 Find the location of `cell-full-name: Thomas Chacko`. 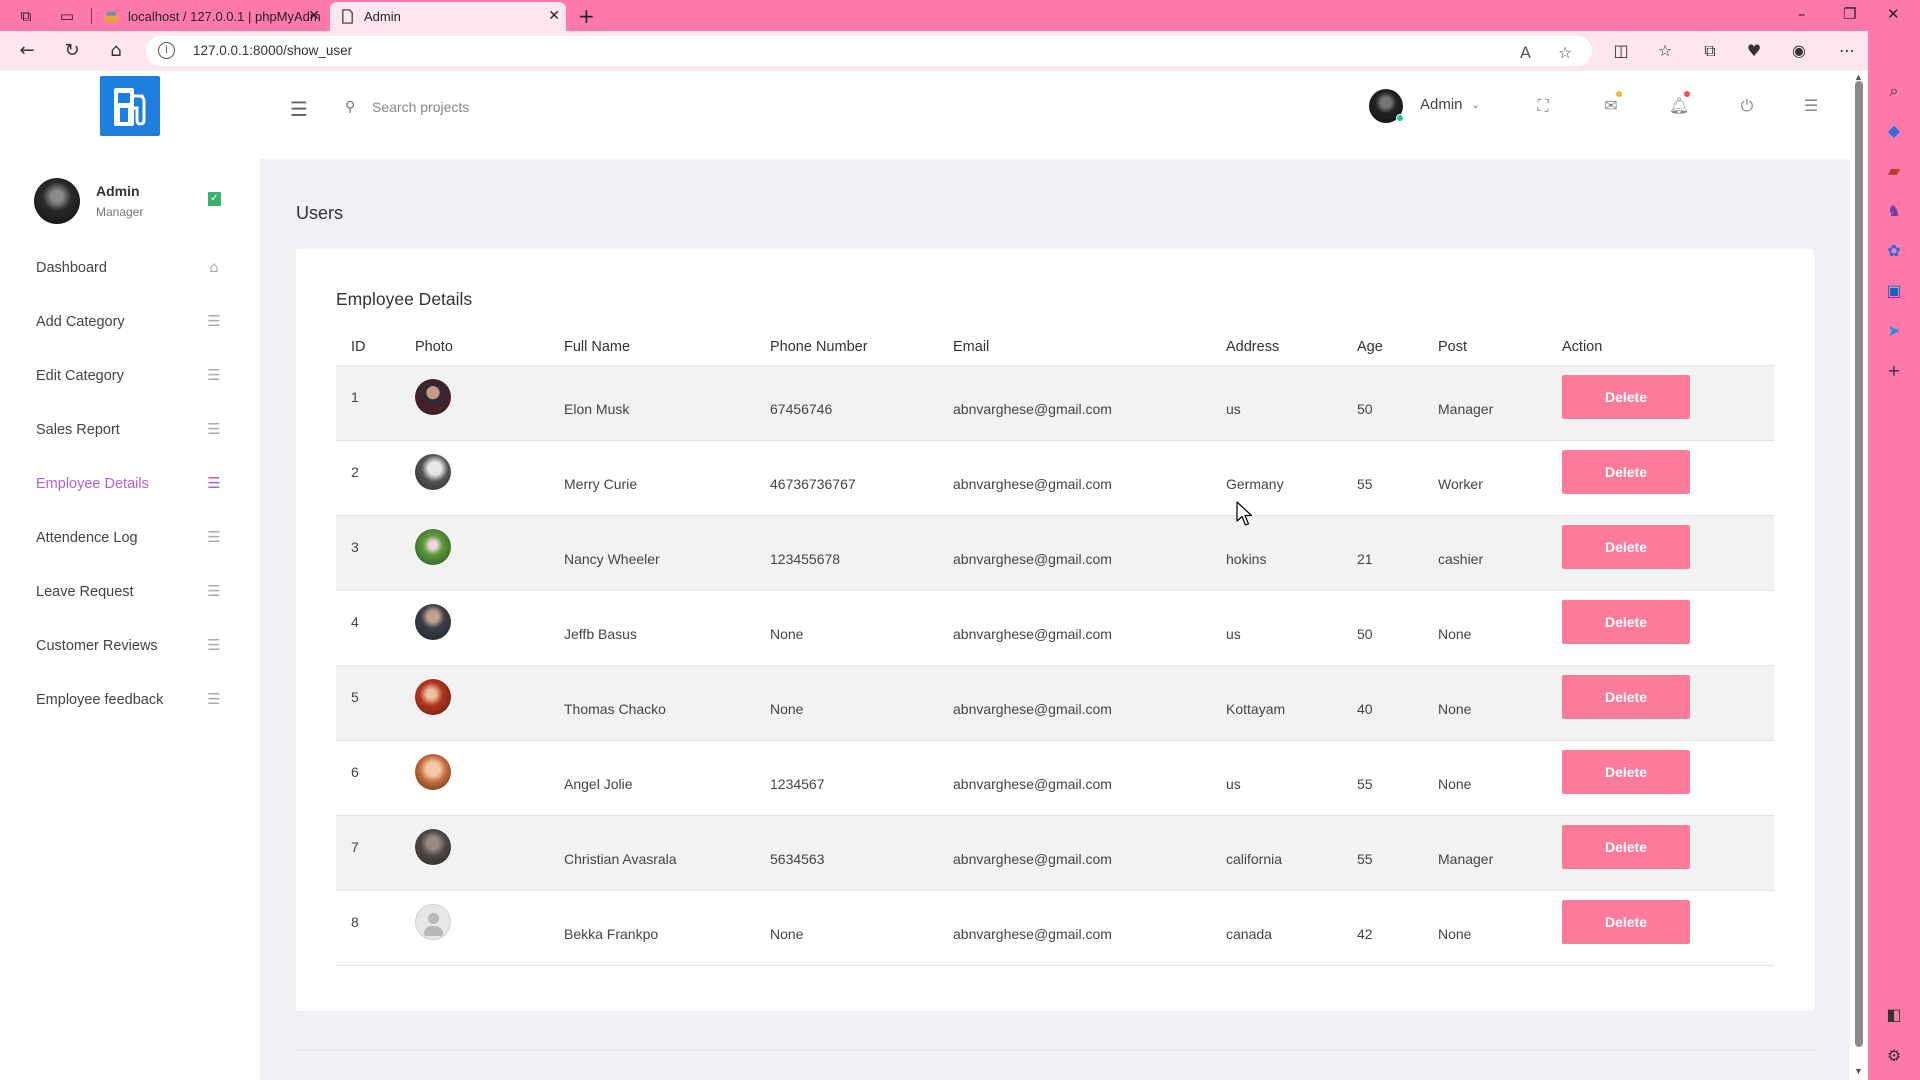

cell-full-name: Thomas Chacko is located at coordinates (667, 703).